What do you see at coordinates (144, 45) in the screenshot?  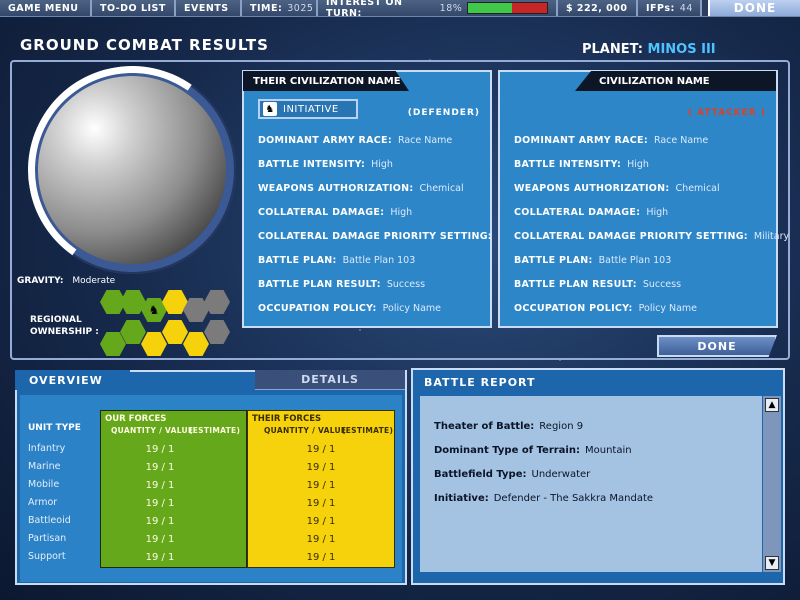 I see `page-title: GROUND COMBAT RESULTS` at bounding box center [144, 45].